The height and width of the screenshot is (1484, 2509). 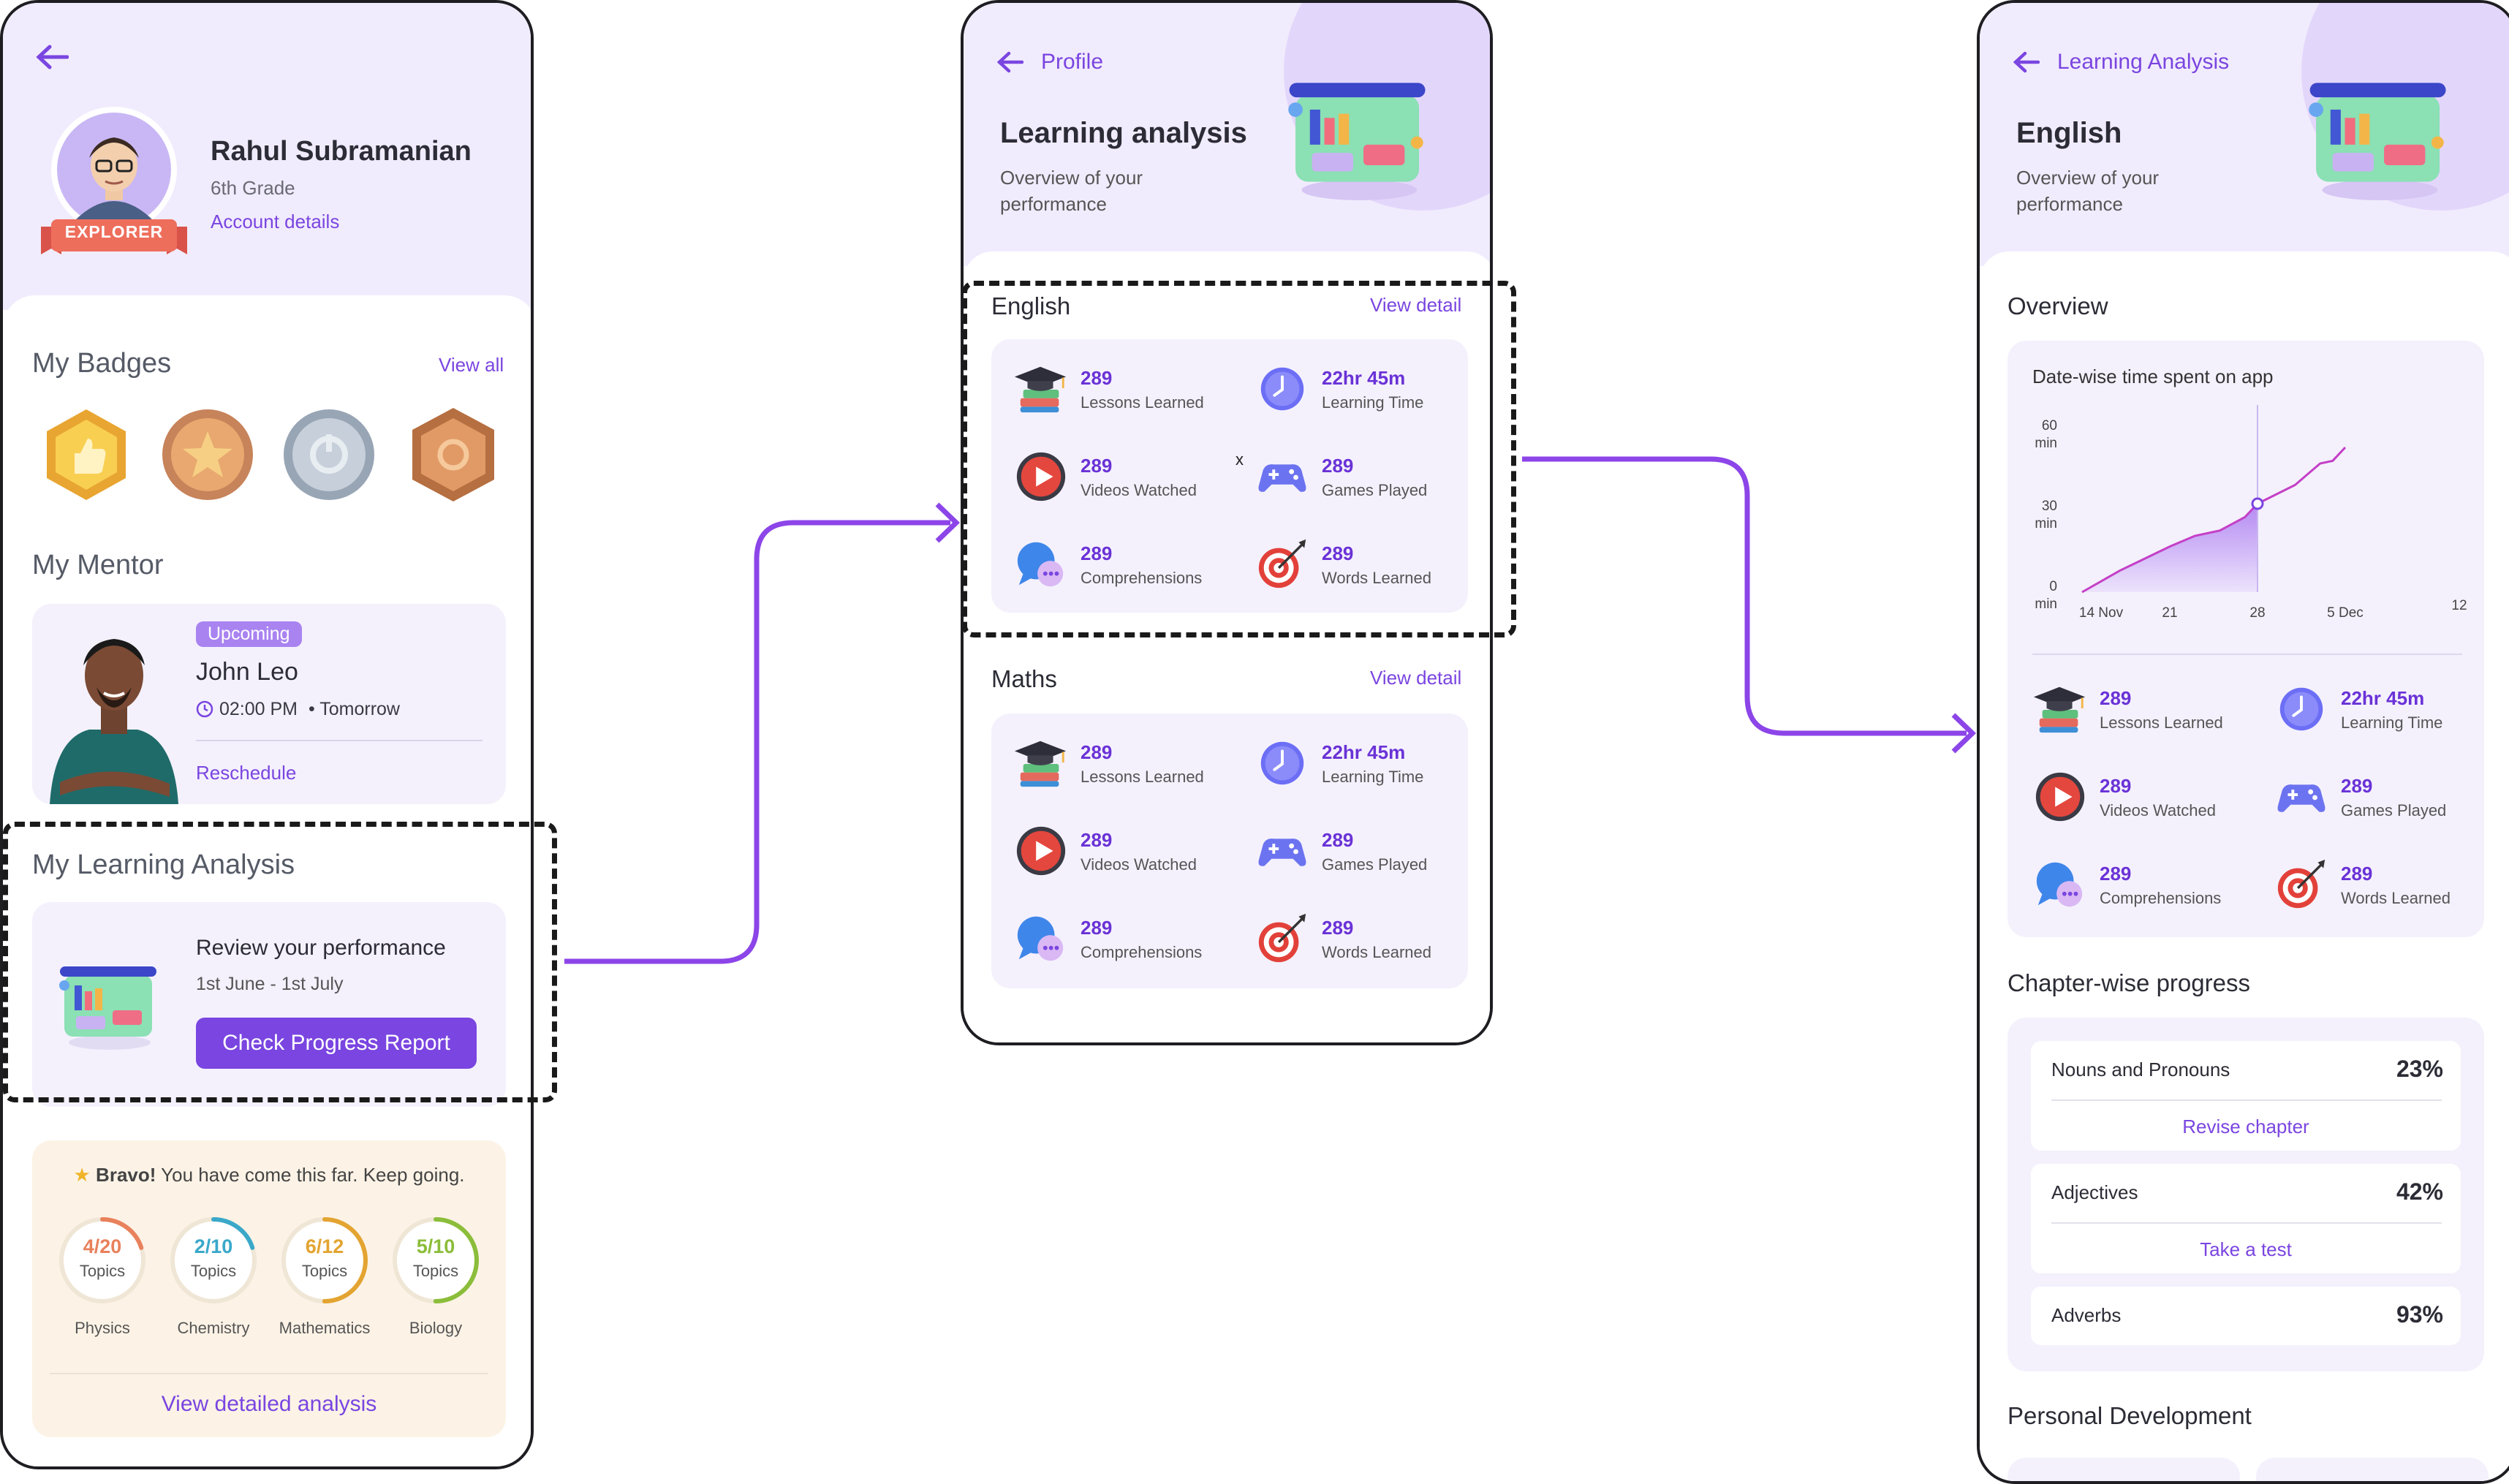 What do you see at coordinates (2301, 798) in the screenshot?
I see `gamepad-icon` at bounding box center [2301, 798].